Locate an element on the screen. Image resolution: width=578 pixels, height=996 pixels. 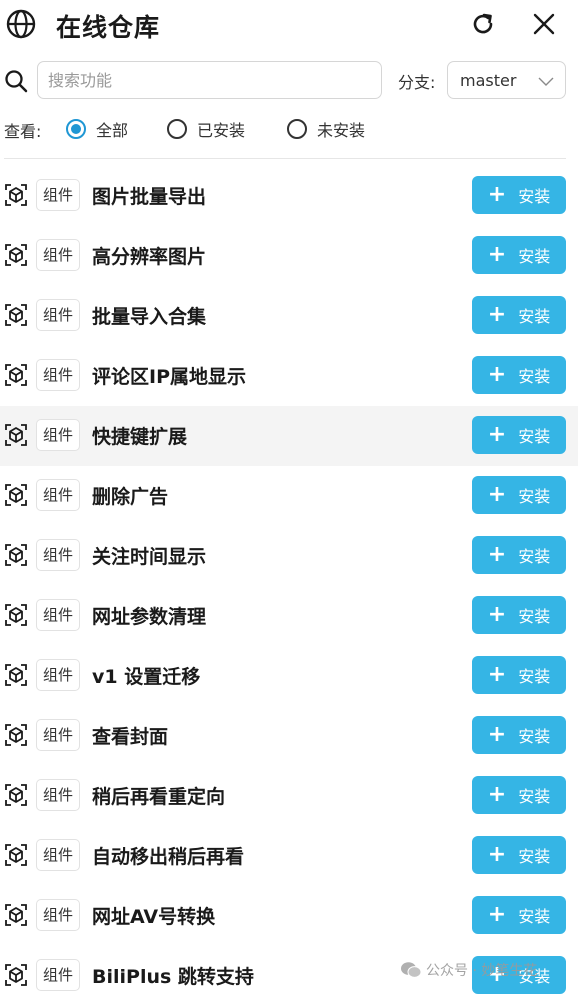
branch-label: 分支: is located at coordinates (417, 82).